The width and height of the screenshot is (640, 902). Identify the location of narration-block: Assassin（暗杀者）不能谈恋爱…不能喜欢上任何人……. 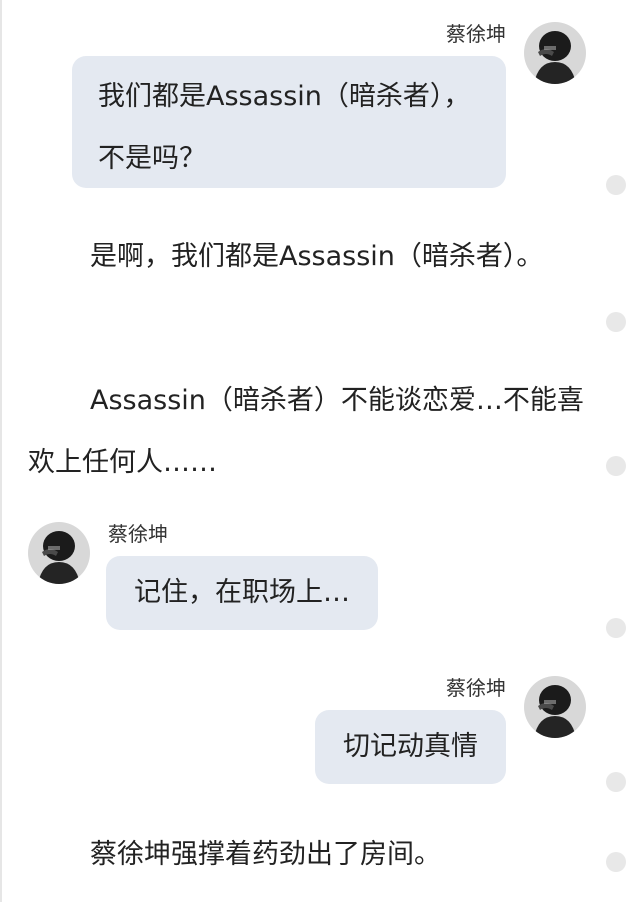
(308, 432).